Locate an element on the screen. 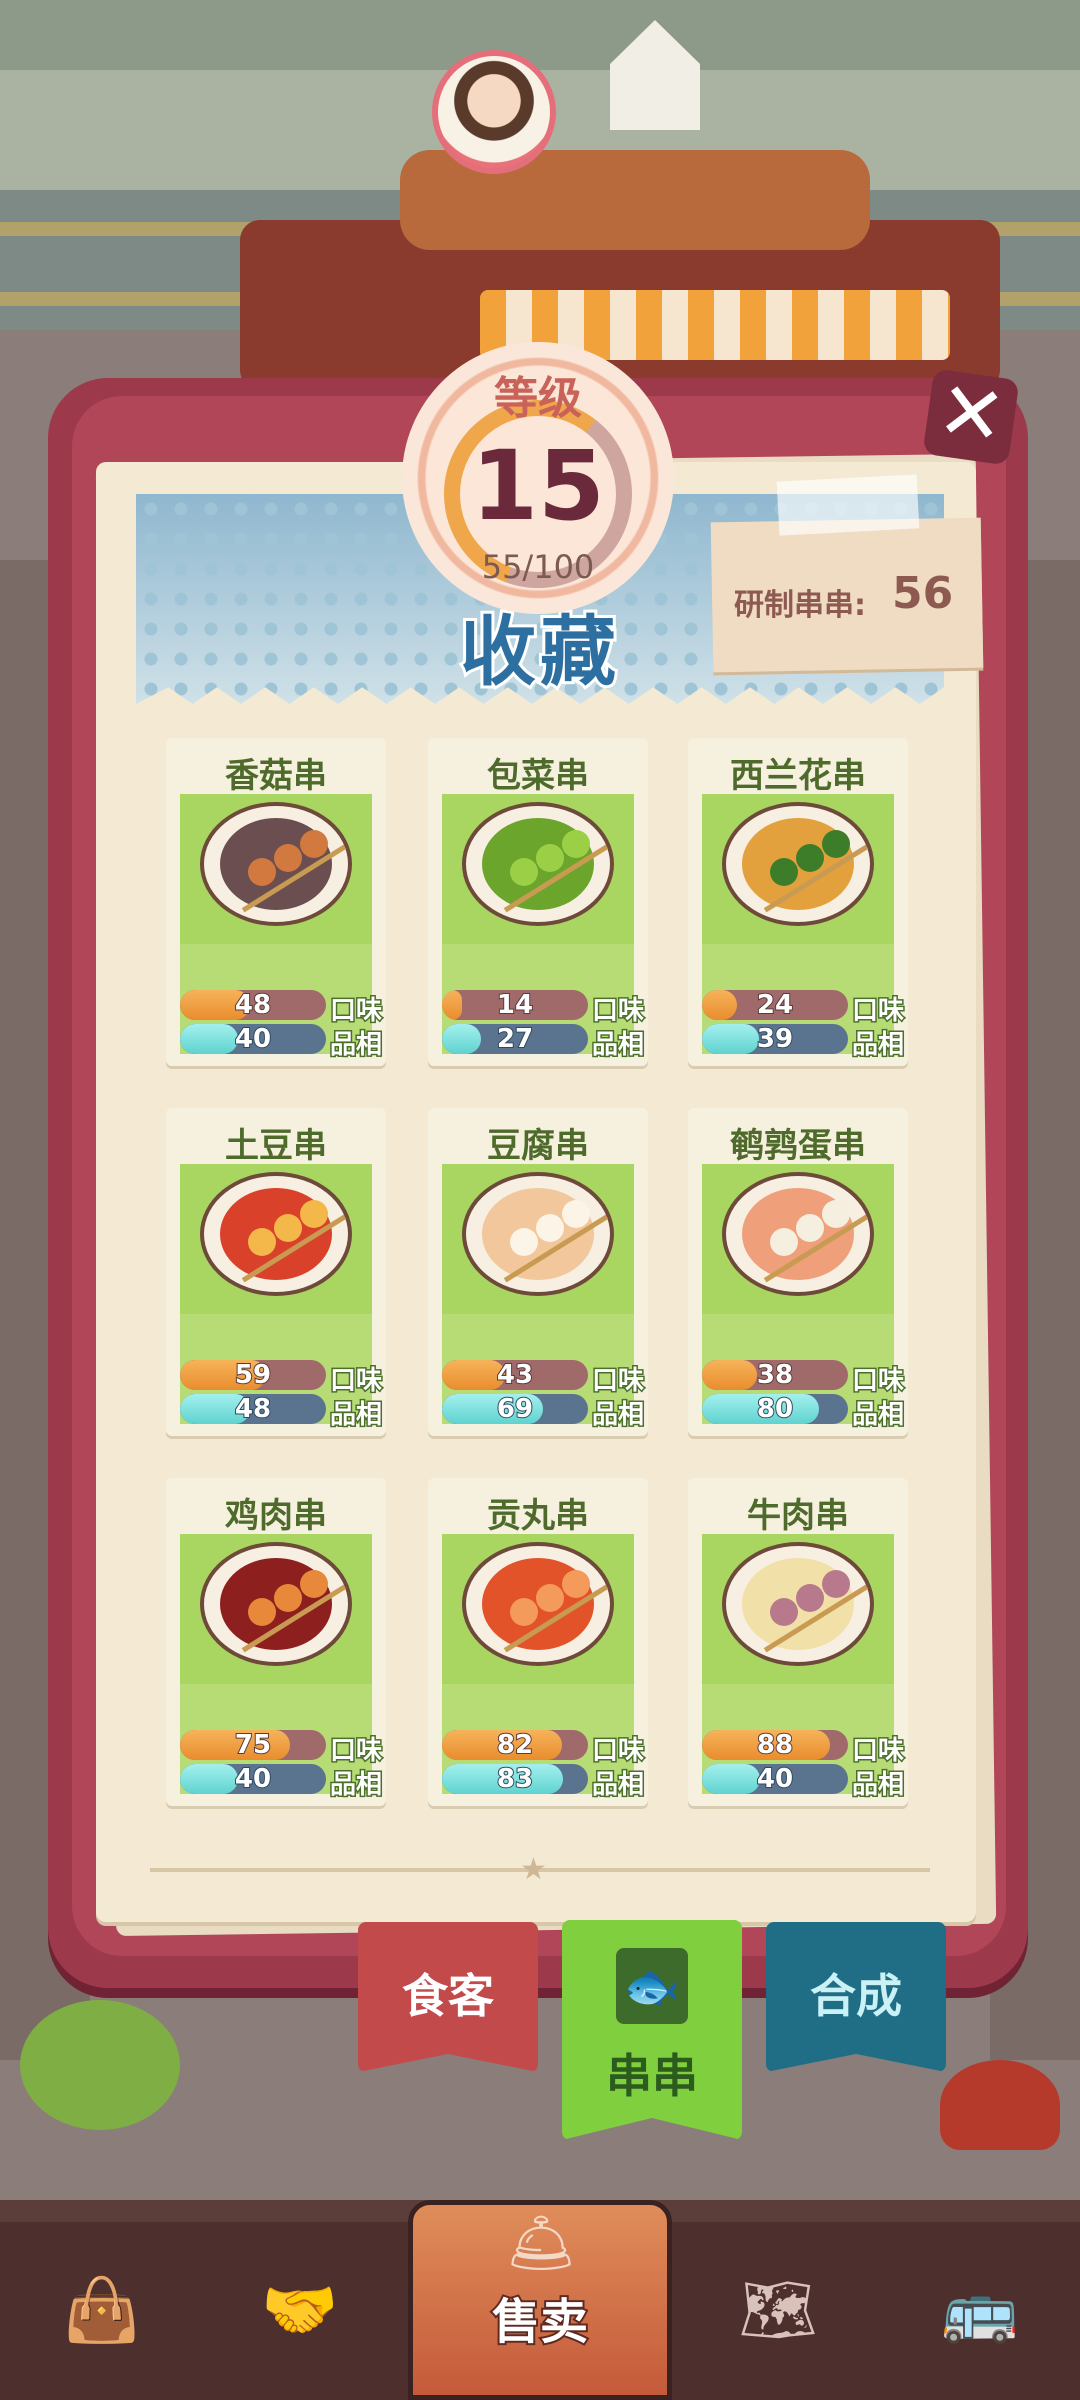 The width and height of the screenshot is (1080, 2400). sell-bell-icon: 🛎 is located at coordinates (541, 2243).